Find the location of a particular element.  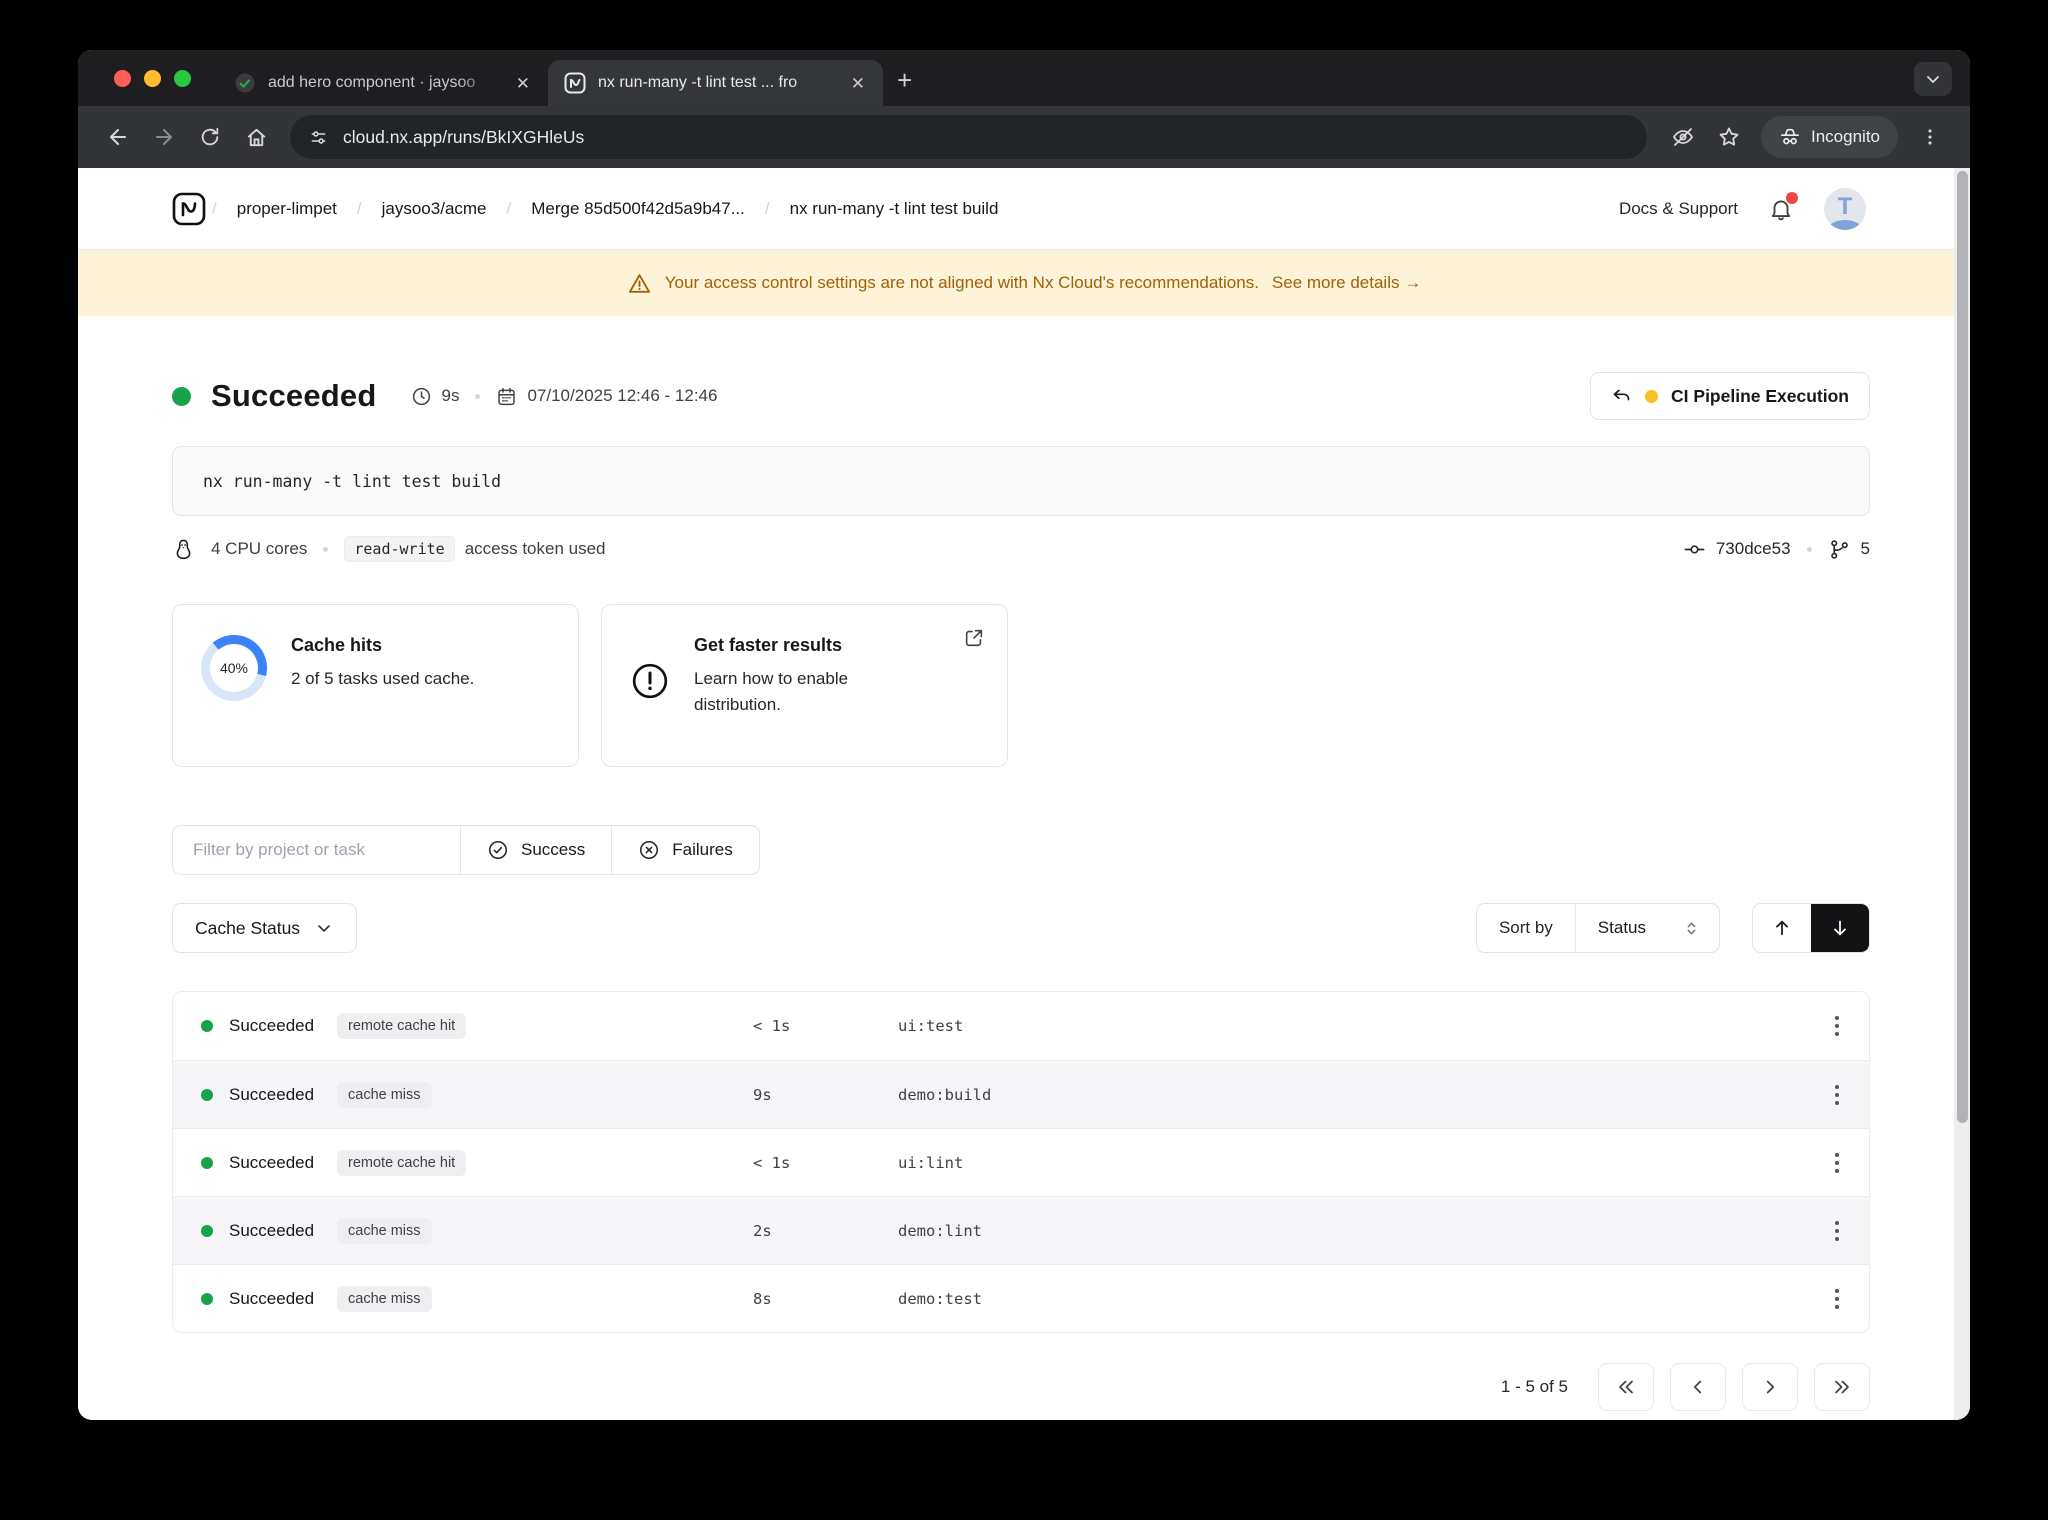

tab-pull-request: add hero component · jaysoo ✕ is located at coordinates (383, 83).